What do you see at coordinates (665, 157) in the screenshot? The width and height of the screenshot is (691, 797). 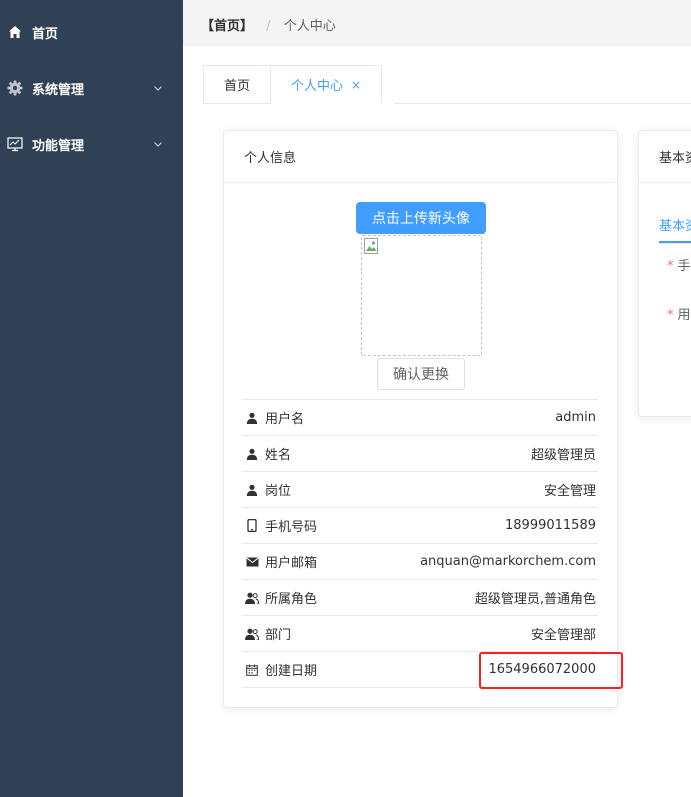 I see `card-title: 基本资料` at bounding box center [665, 157].